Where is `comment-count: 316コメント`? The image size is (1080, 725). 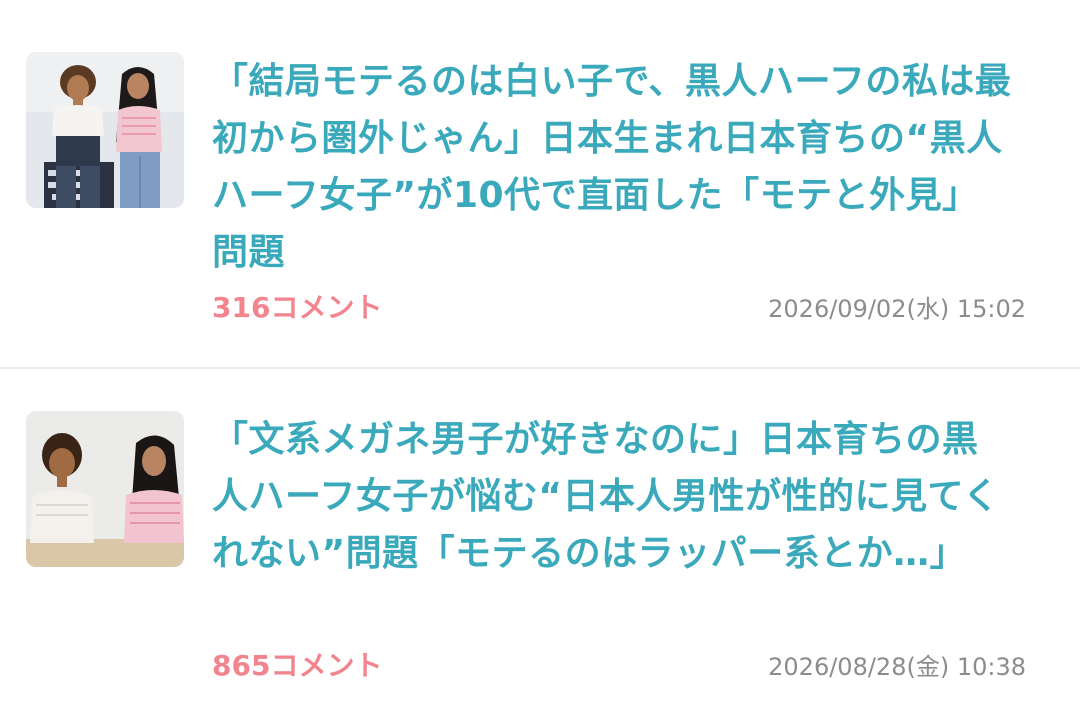
comment-count: 316コメント is located at coordinates (297, 308).